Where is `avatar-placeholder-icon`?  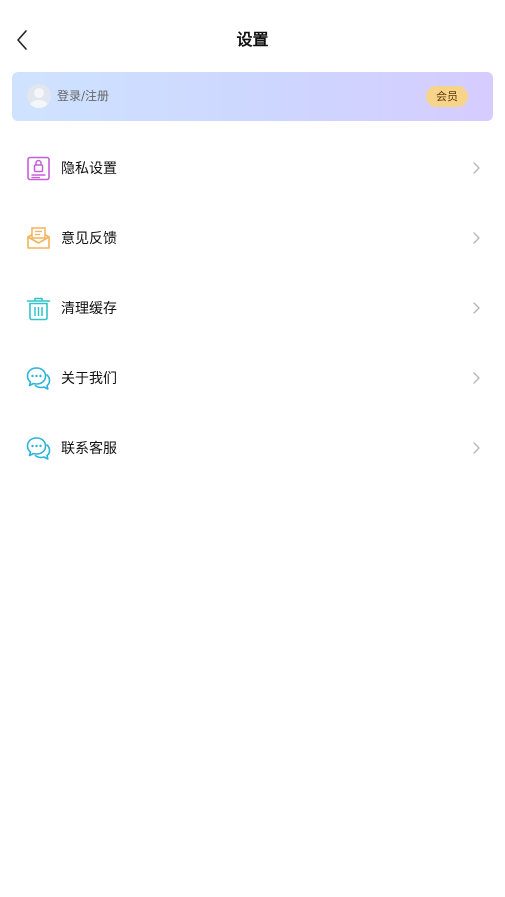 avatar-placeholder-icon is located at coordinates (39, 98).